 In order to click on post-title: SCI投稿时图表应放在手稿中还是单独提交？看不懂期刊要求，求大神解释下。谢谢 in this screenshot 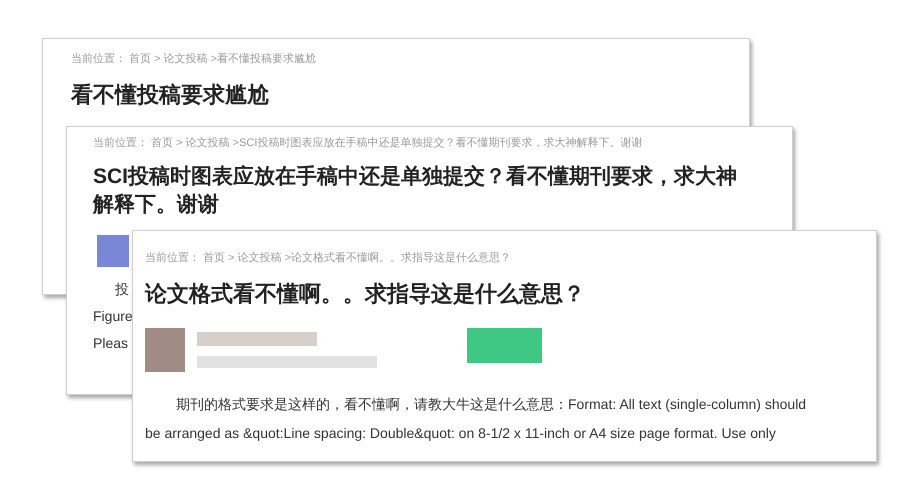, I will do `click(415, 191)`.